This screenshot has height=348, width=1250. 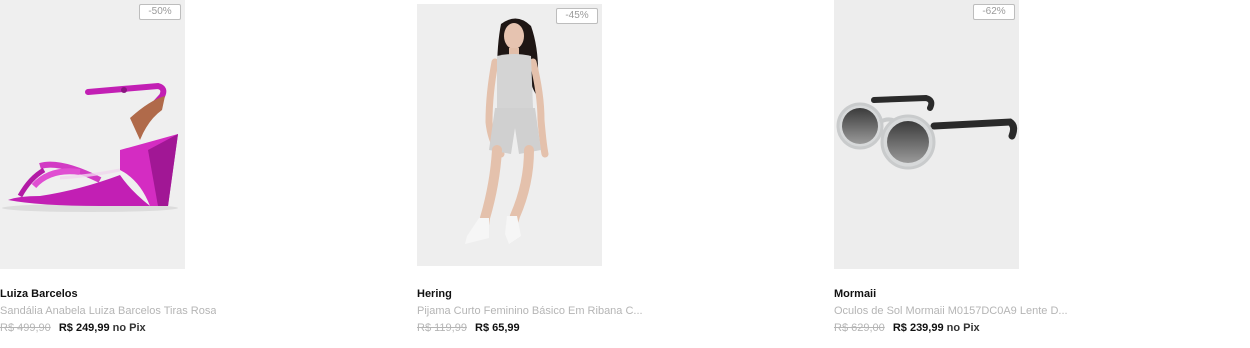 What do you see at coordinates (859, 328) in the screenshot?
I see `old-price: R$ 629,00` at bounding box center [859, 328].